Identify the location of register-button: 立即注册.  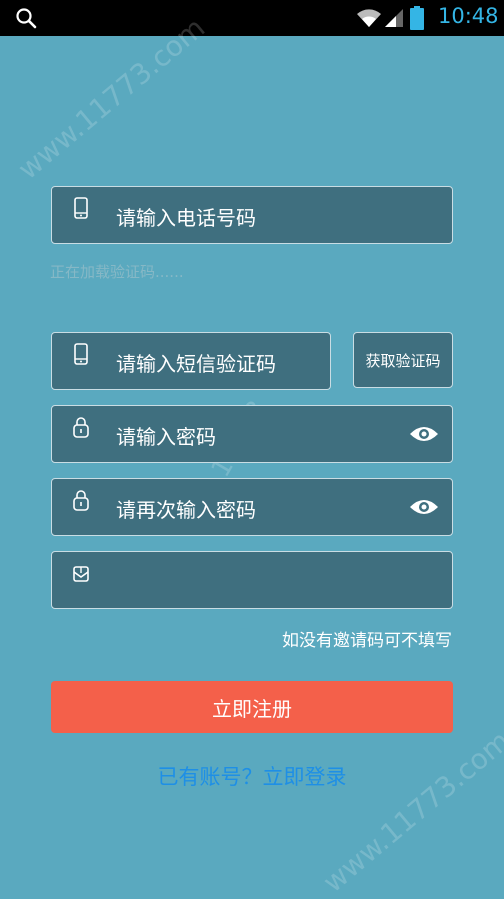
(252, 707).